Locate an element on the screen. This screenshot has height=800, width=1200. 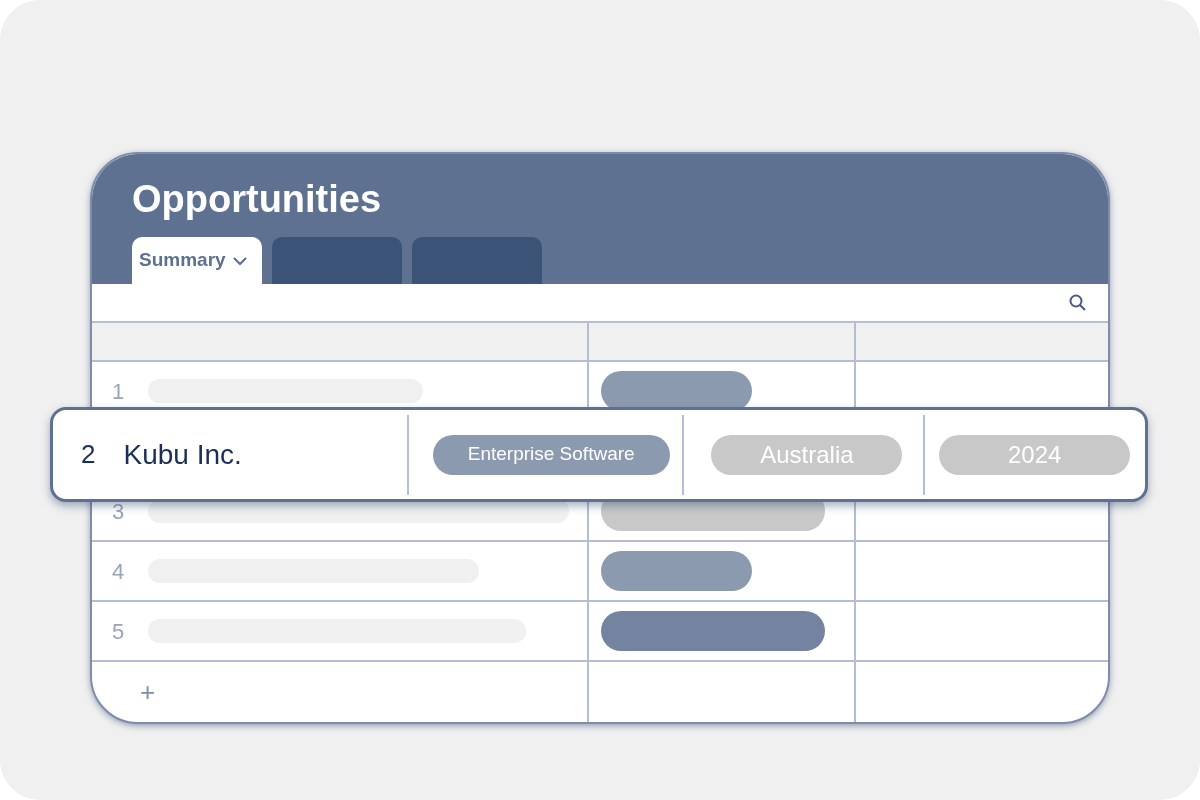
row-number: 5 is located at coordinates (118, 631).